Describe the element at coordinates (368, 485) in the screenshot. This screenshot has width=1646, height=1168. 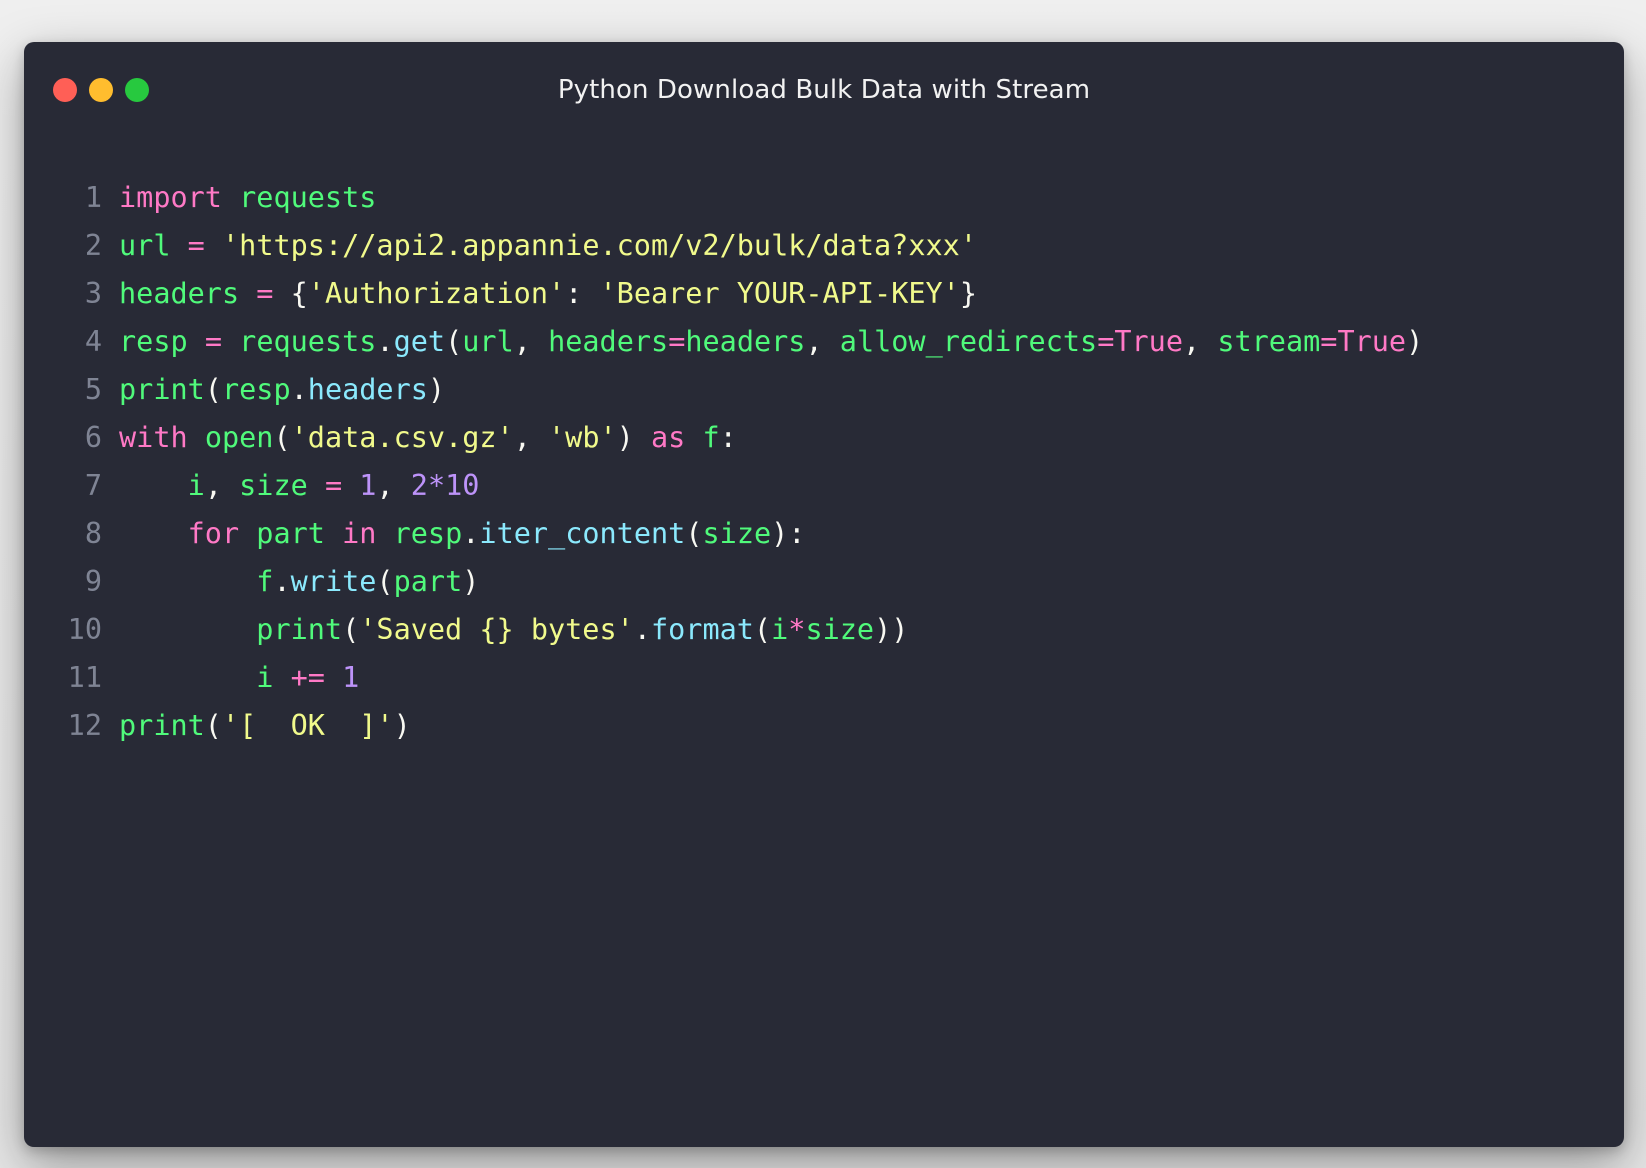
I see `code-token: 1` at that location.